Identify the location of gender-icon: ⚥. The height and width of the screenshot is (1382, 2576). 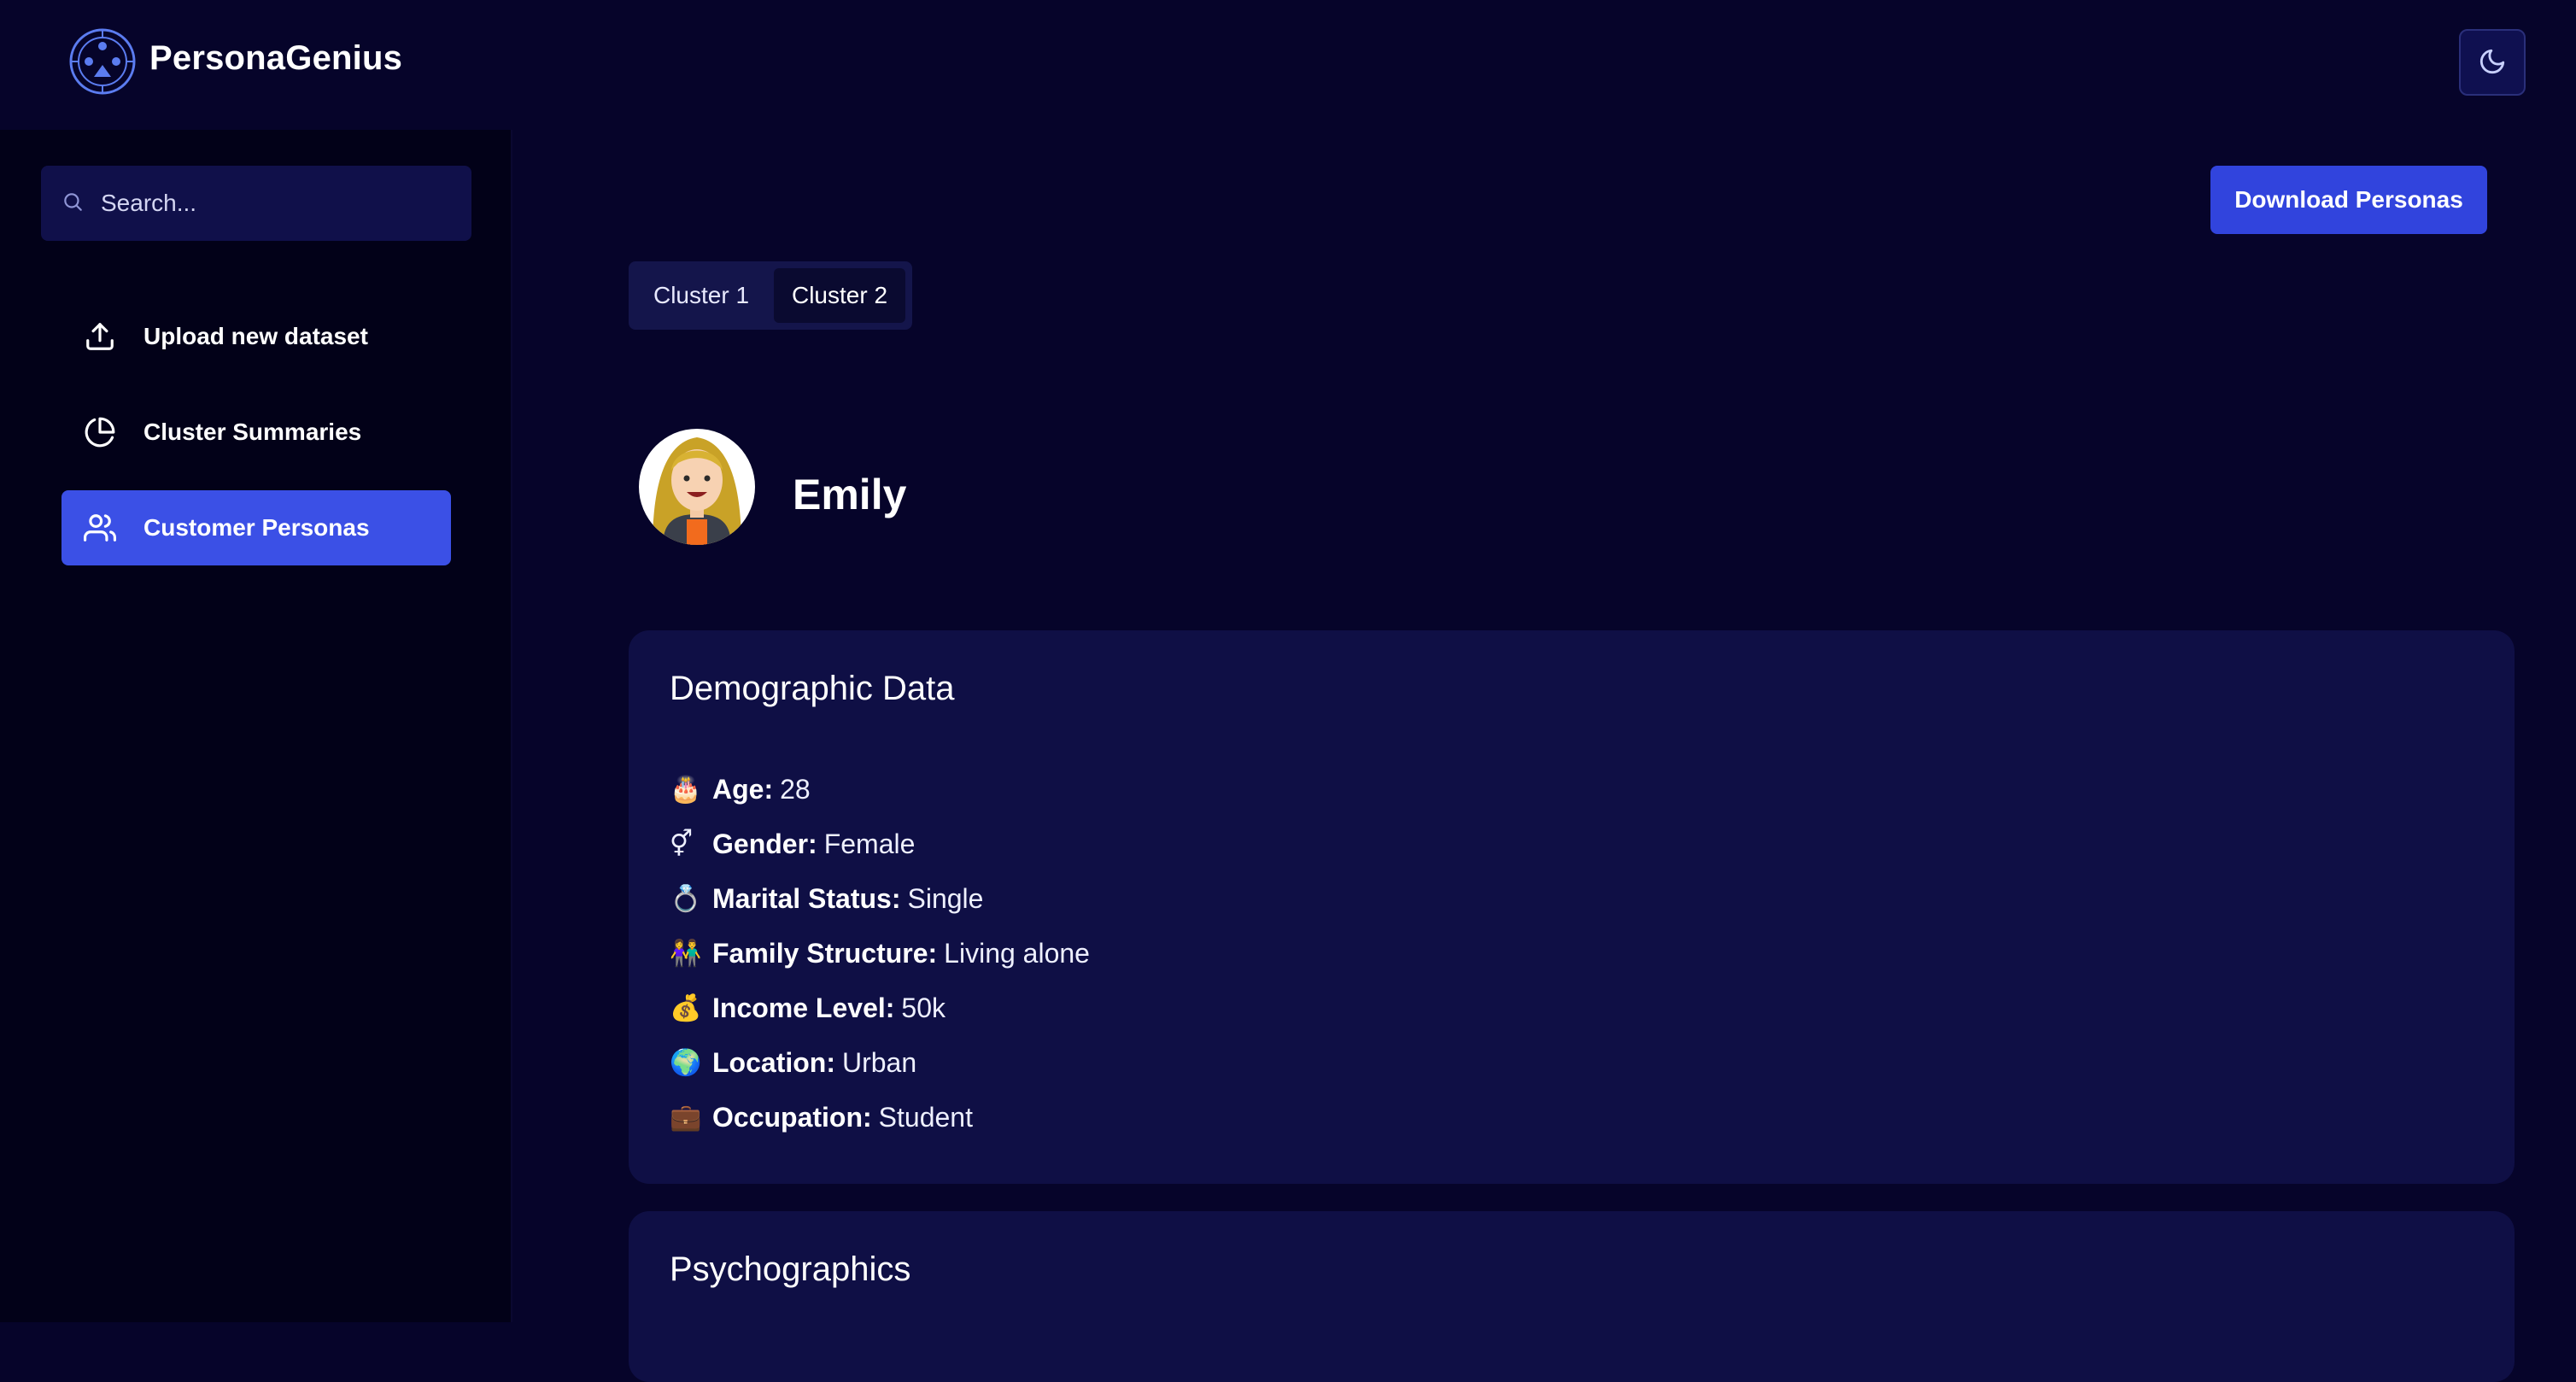
(682, 844).